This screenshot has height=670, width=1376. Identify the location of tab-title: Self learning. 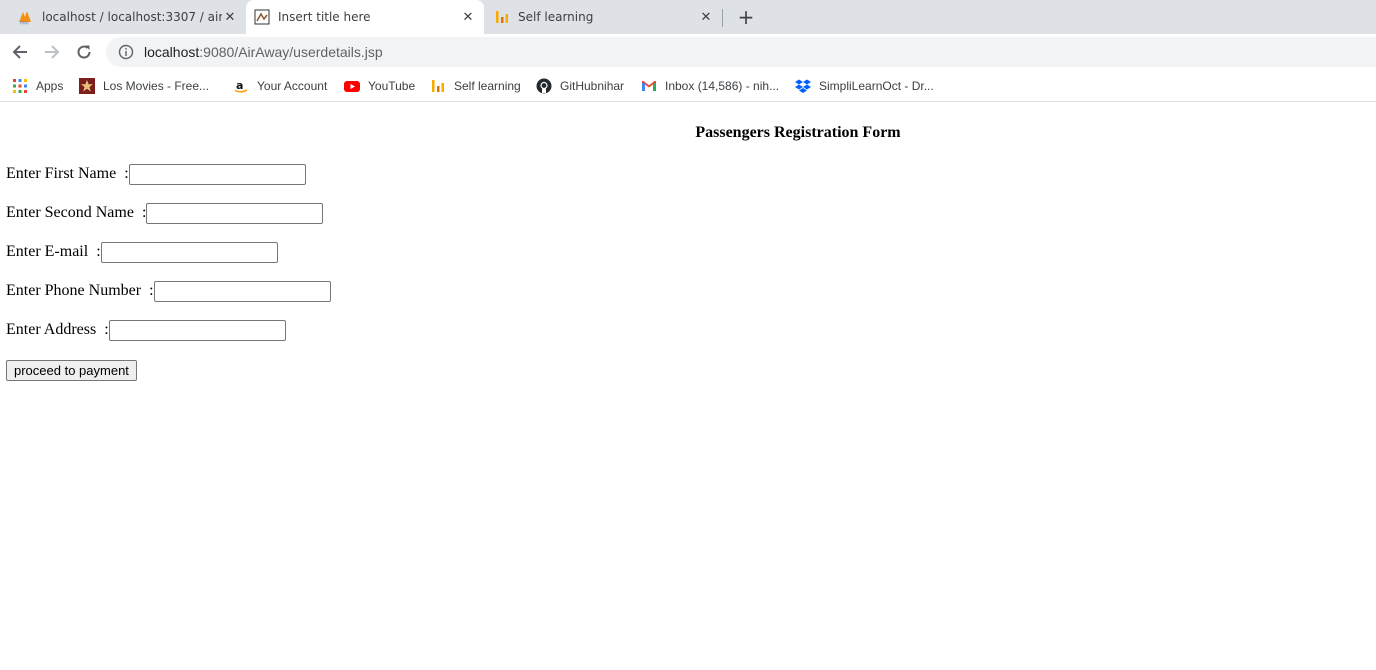
(556, 17).